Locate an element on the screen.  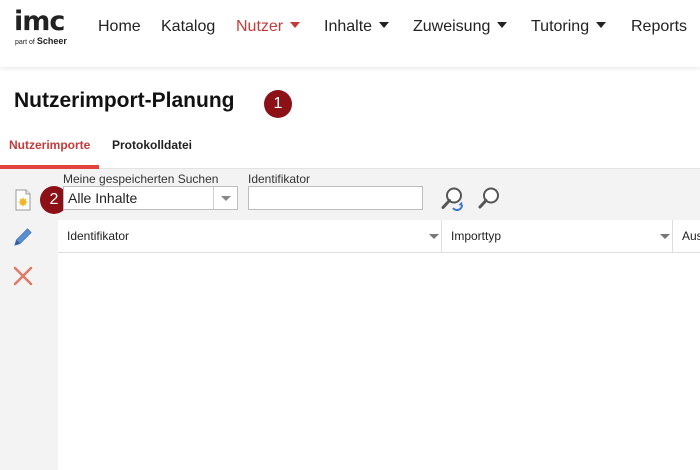
delete-x-icon is located at coordinates (23, 276).